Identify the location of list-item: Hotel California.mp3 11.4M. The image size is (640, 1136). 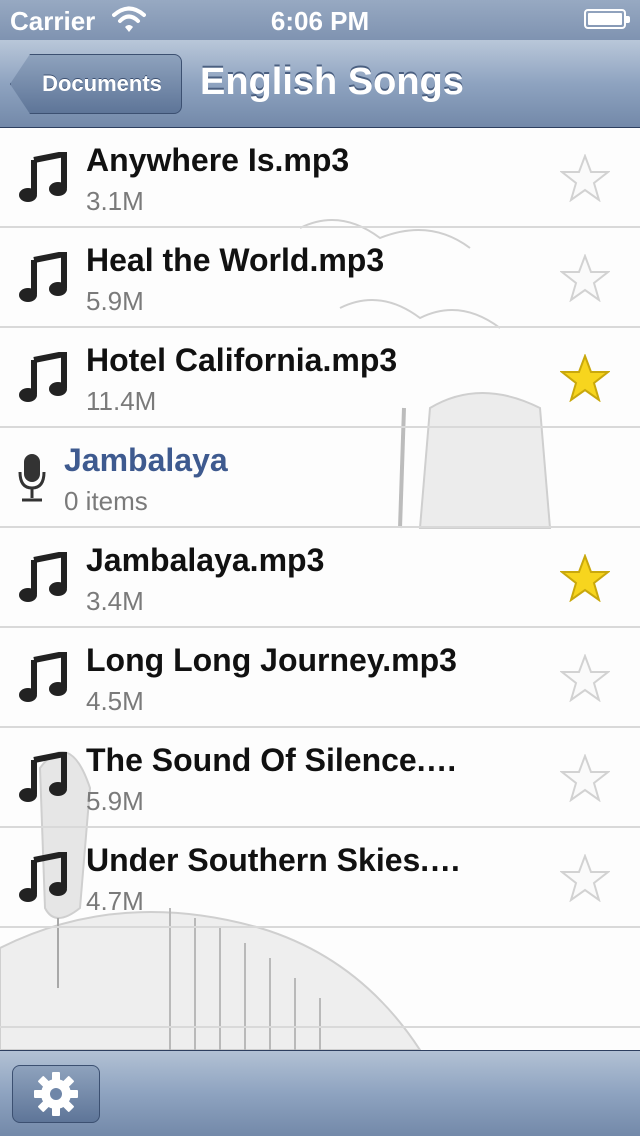
(320, 378).